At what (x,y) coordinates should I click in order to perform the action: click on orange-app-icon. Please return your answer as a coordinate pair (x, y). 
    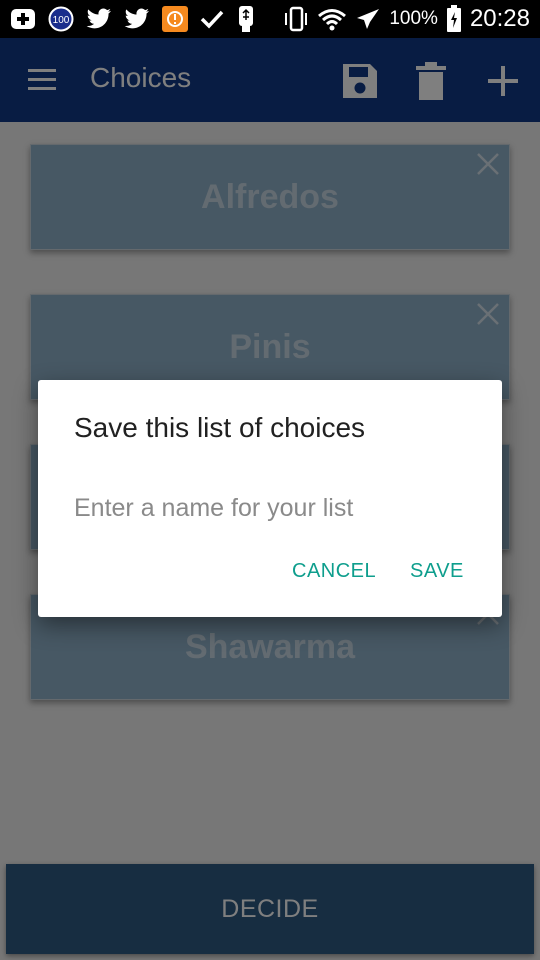
    Looking at the image, I should click on (175, 19).